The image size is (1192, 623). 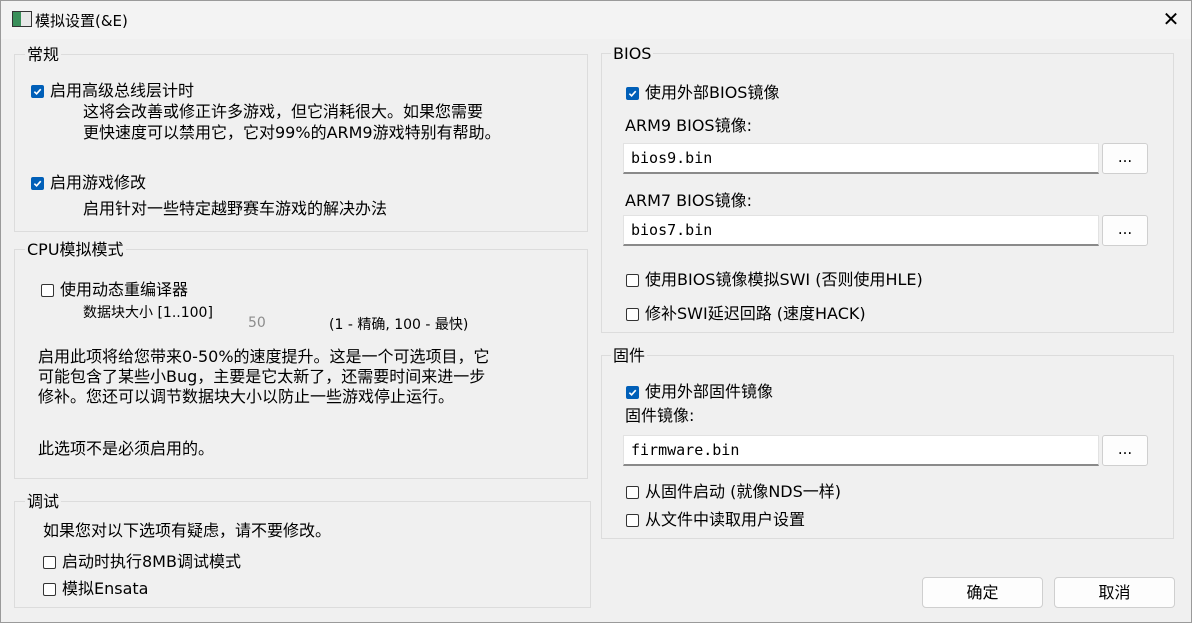 I want to click on app-icon, so click(x=22, y=19).